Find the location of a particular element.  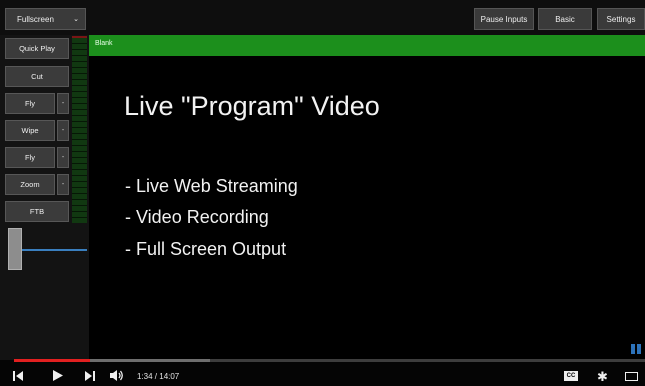

player-controls is located at coordinates (322, 373).